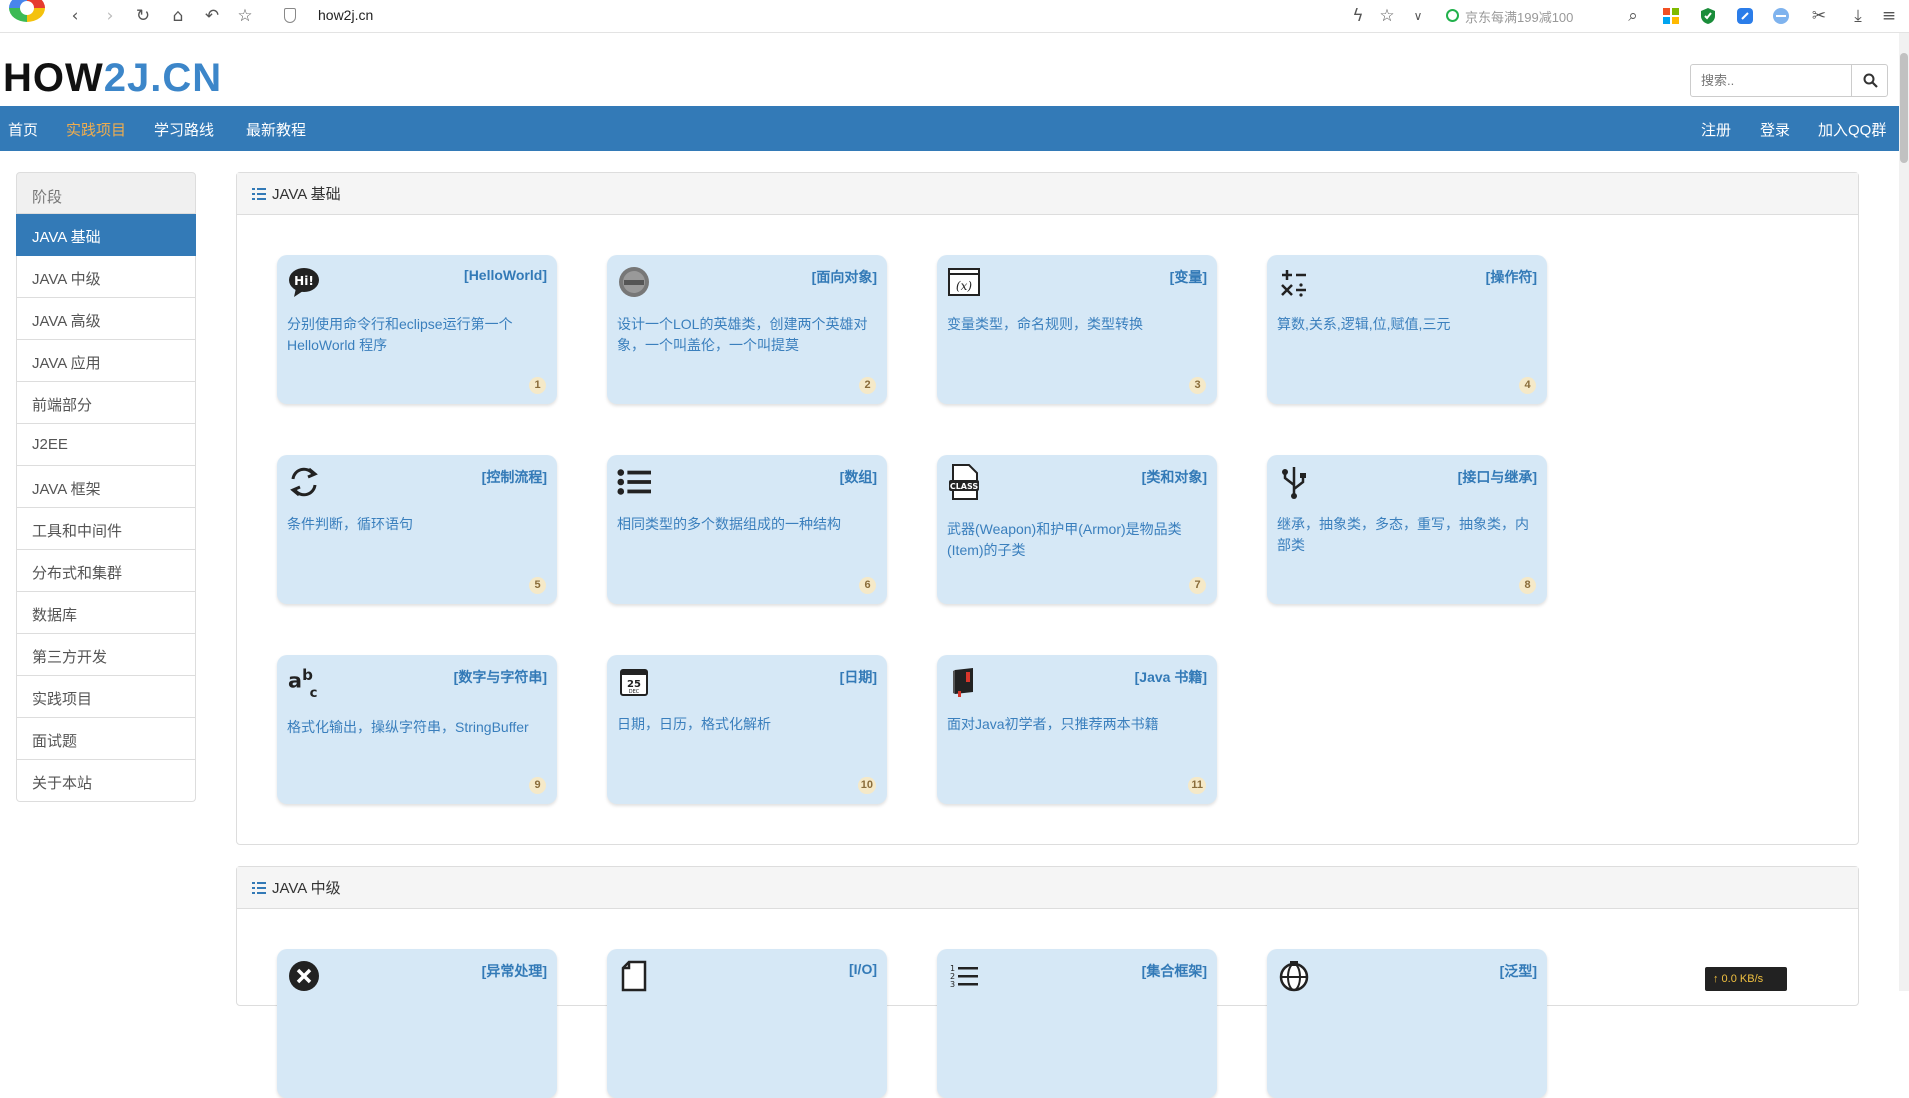  Describe the element at coordinates (307, 675) in the screenshot. I see `svg-text: b` at that location.